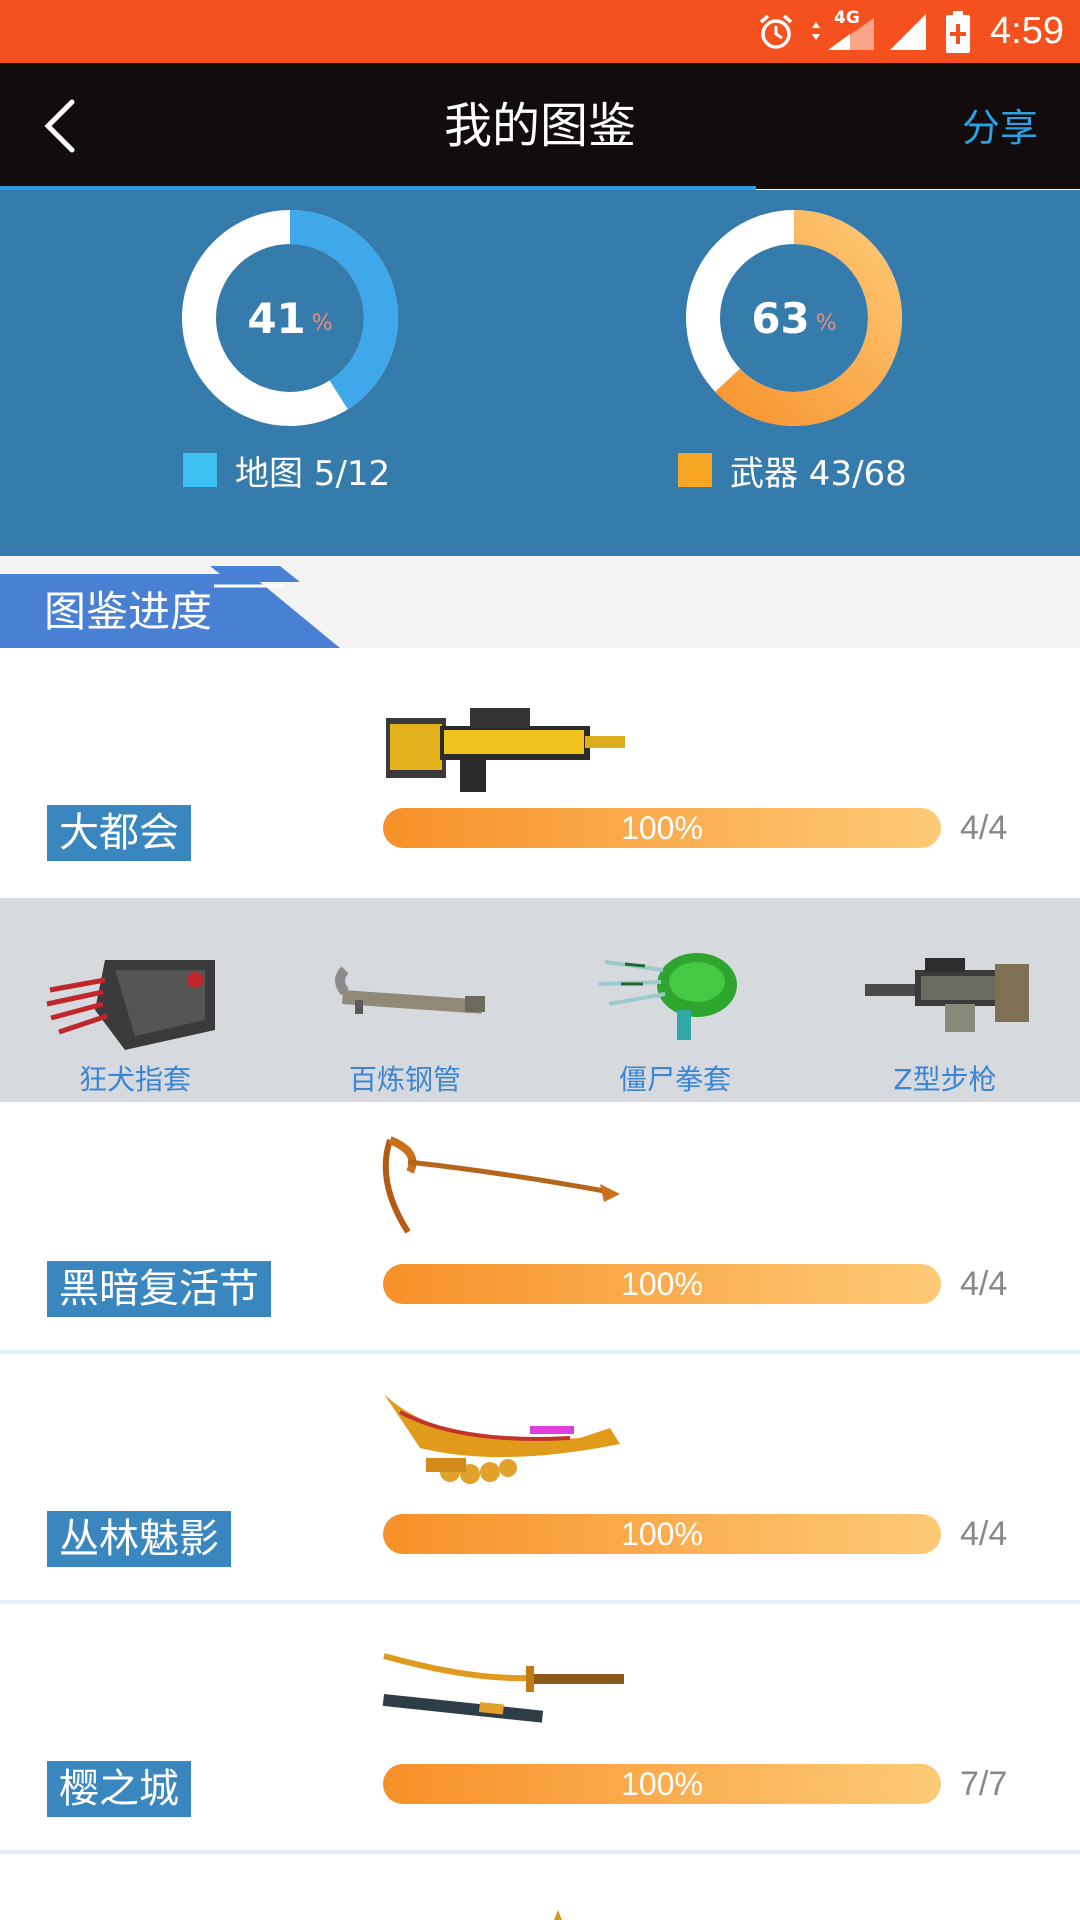 This screenshot has width=1080, height=1920. I want to click on alarm-icon, so click(776, 31).